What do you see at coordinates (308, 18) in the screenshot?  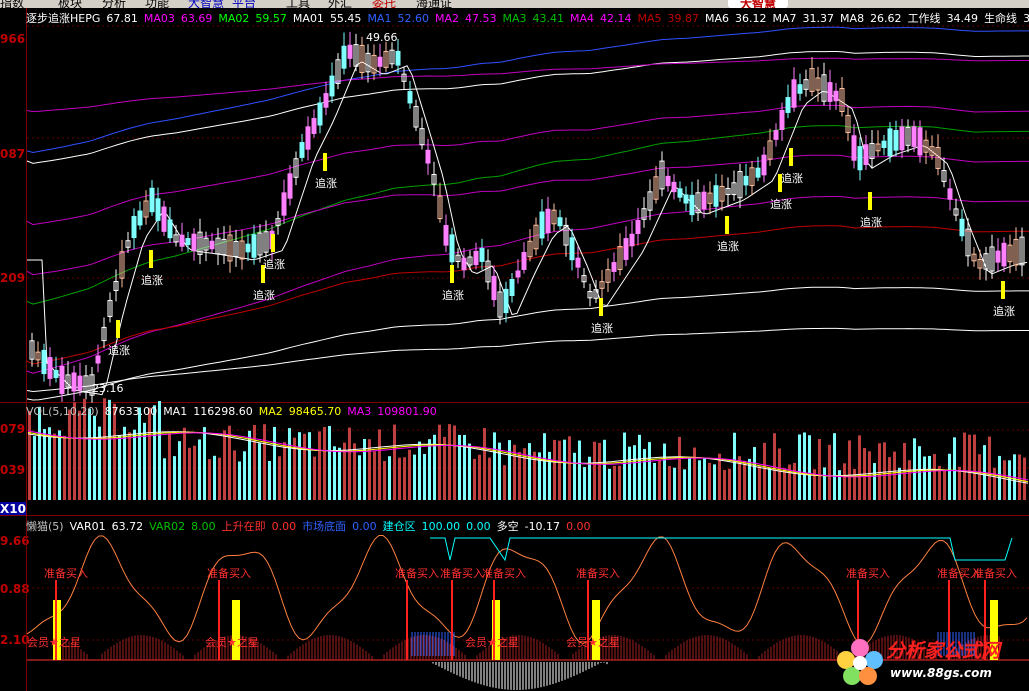 I see `main-header-item-6: MA01` at bounding box center [308, 18].